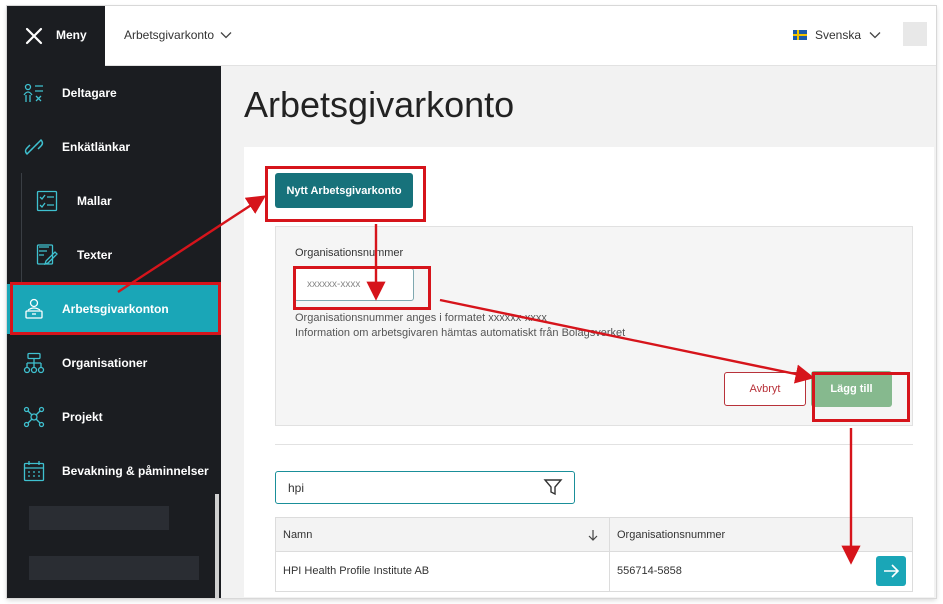  Describe the element at coordinates (89, 93) in the screenshot. I see `sidebar-item-label: Deltagare` at that location.